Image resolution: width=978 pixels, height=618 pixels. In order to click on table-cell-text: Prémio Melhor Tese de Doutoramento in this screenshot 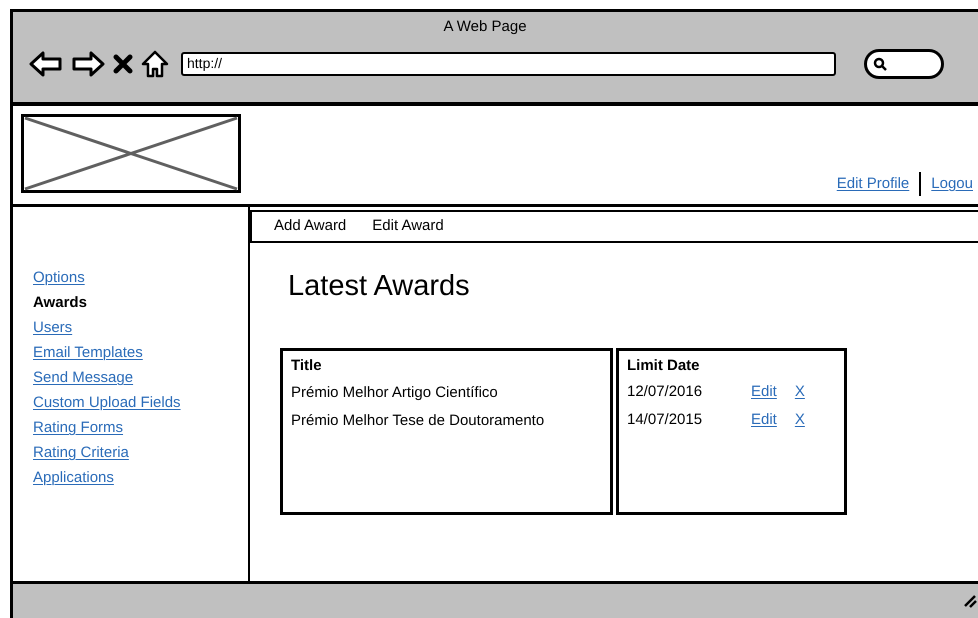, I will do `click(418, 420)`.